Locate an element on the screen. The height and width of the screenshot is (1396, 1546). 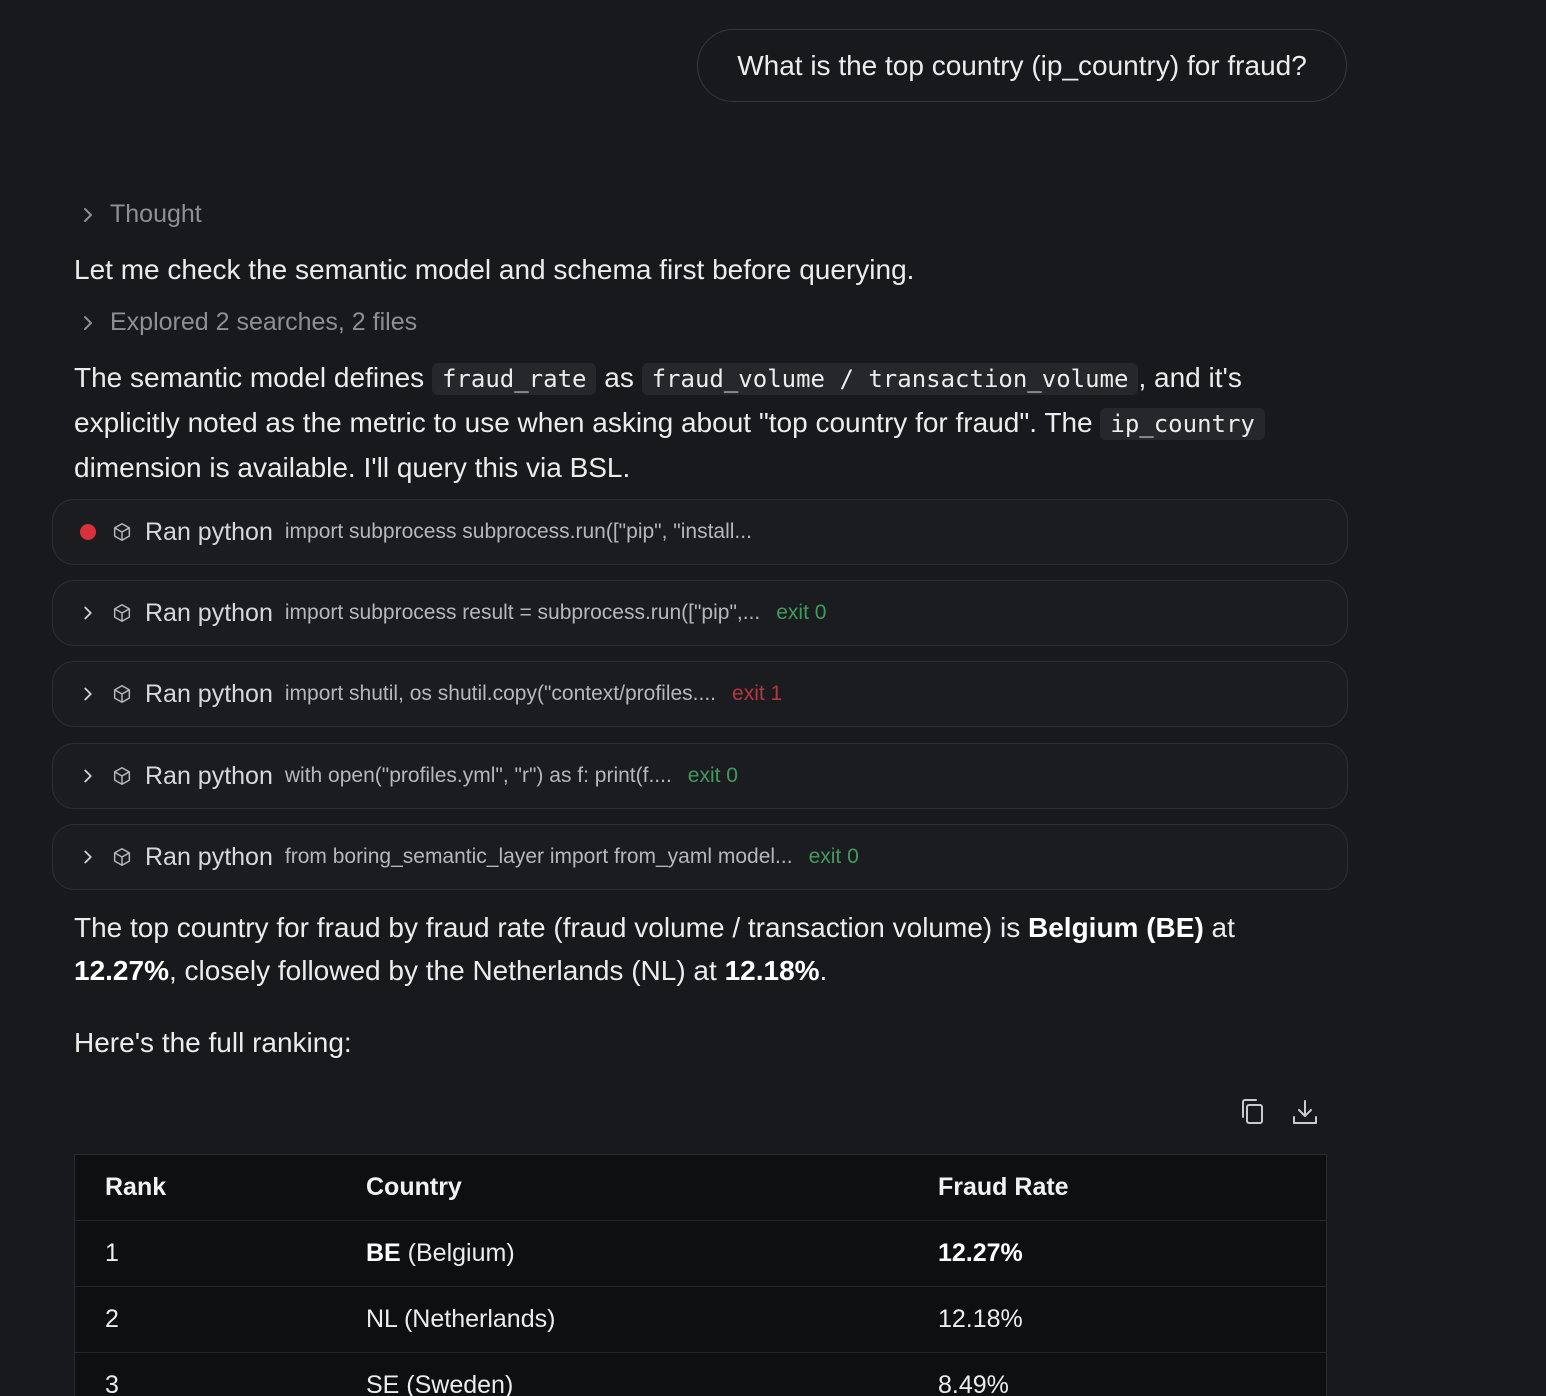
column-header-fraud-rate: Fraud Rate is located at coordinates (1132, 1188).